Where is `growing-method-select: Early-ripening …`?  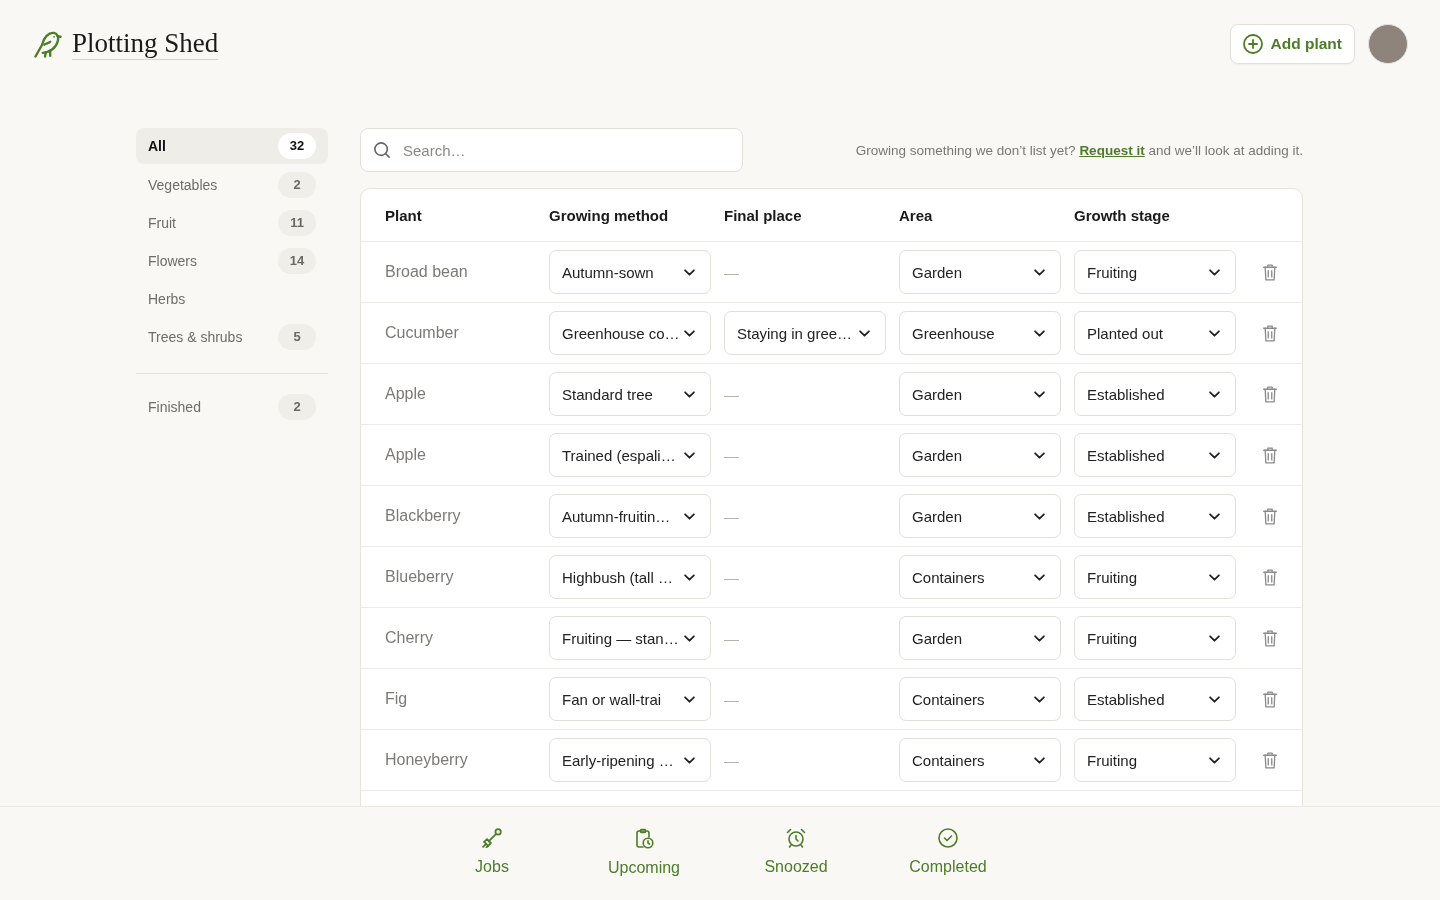
growing-method-select: Early-ripening … is located at coordinates (630, 760).